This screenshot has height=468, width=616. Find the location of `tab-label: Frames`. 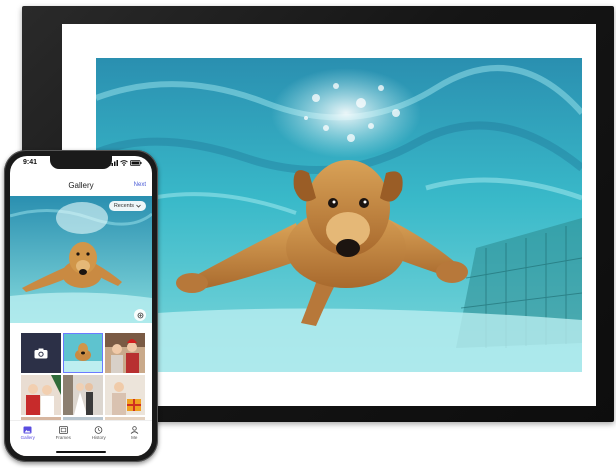

tab-label: Frames is located at coordinates (63, 437).